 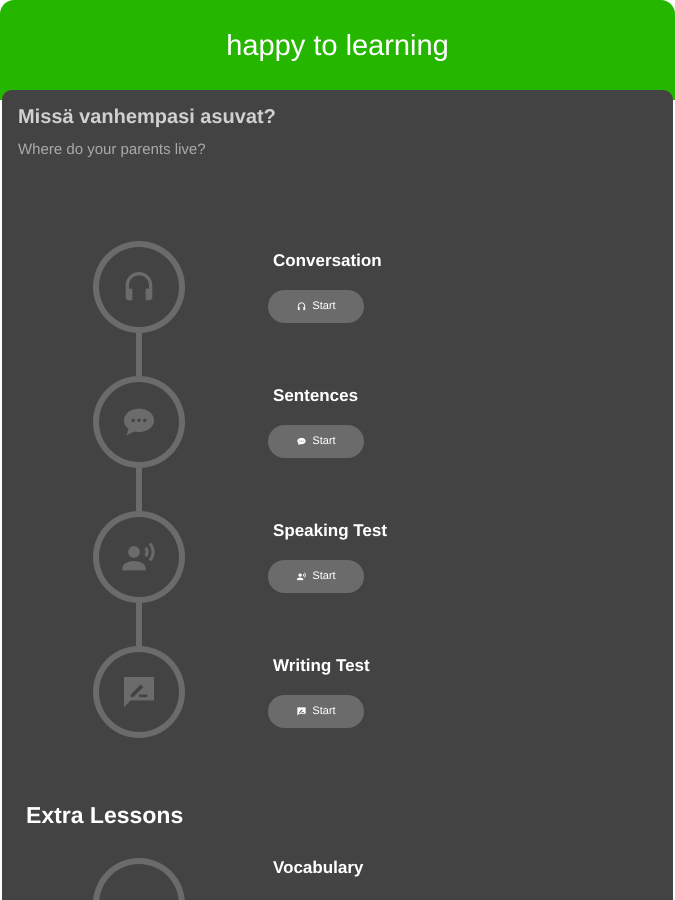 What do you see at coordinates (321, 666) in the screenshot?
I see `lesson-title: Writing Test` at bounding box center [321, 666].